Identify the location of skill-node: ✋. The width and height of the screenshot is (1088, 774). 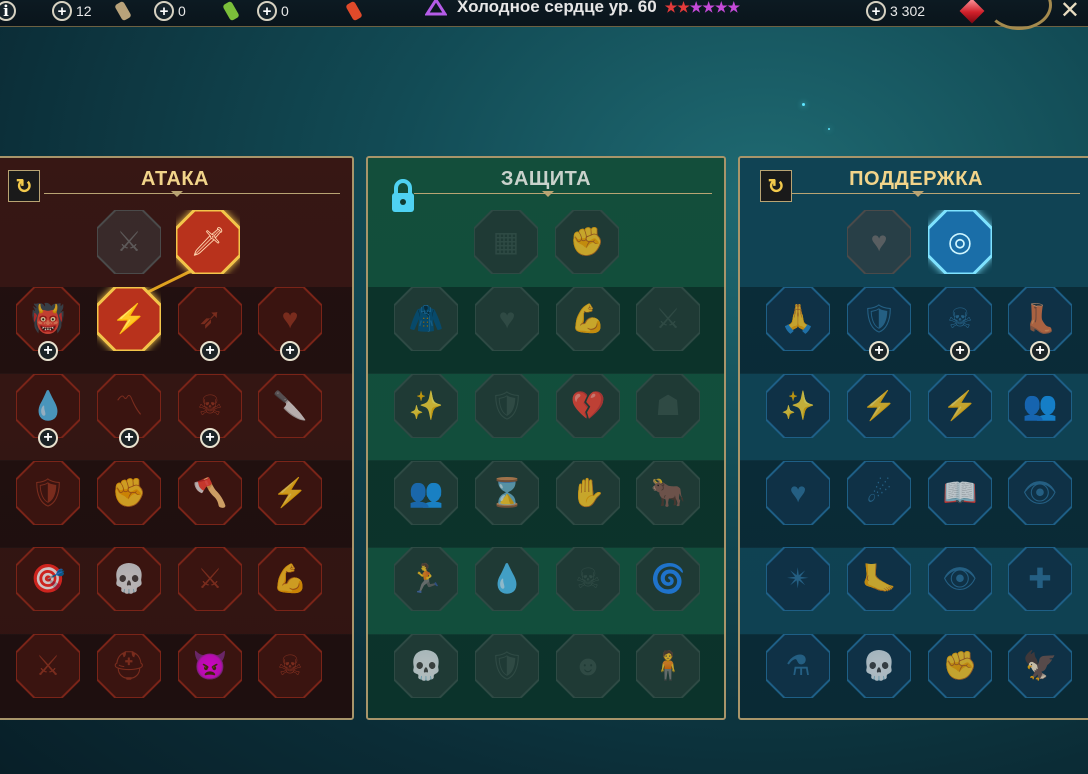
(588, 493).